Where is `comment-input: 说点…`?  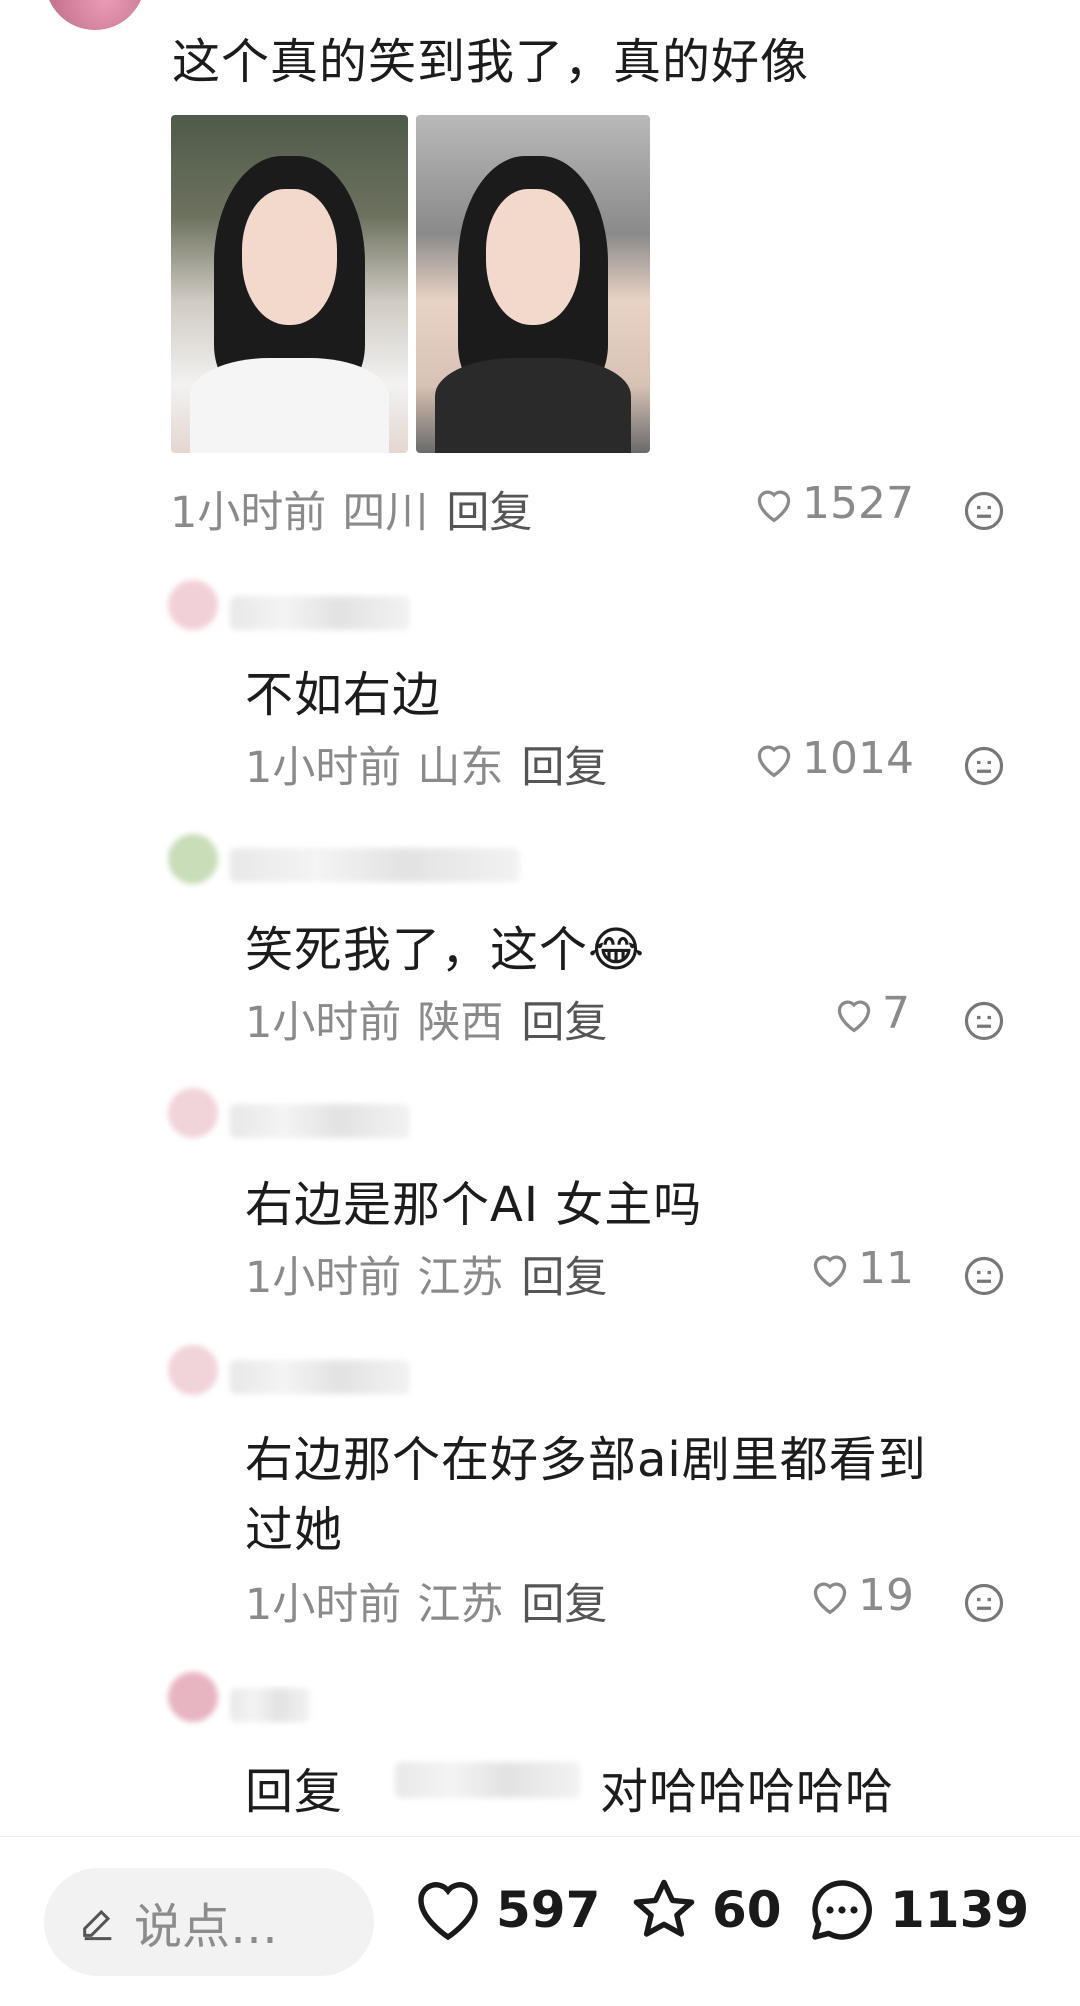 comment-input: 说点… is located at coordinates (209, 1922).